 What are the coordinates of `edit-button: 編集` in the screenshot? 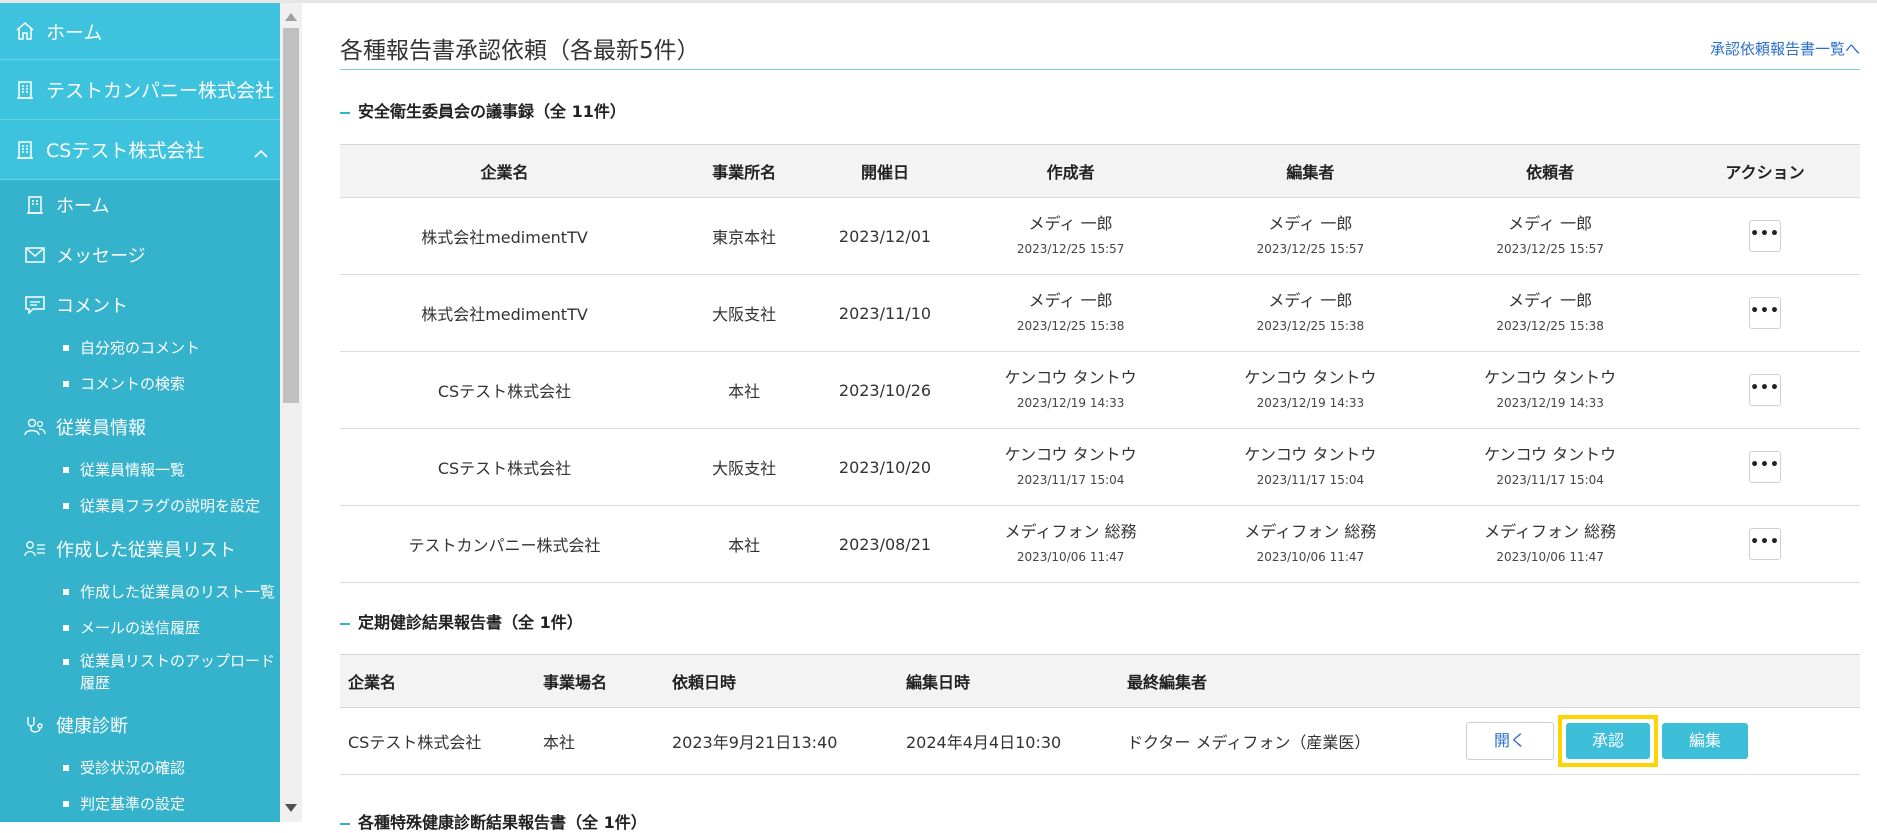 It's located at (1705, 741).